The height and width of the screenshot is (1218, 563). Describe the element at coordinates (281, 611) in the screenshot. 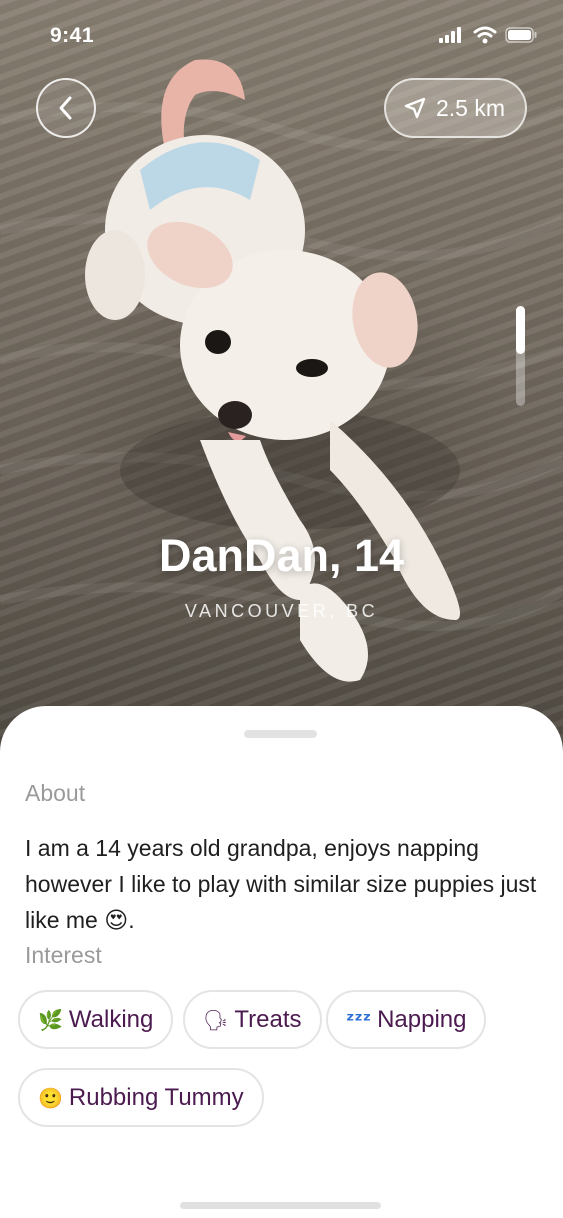

I see `pet-location: VANCOUVER, BC` at that location.